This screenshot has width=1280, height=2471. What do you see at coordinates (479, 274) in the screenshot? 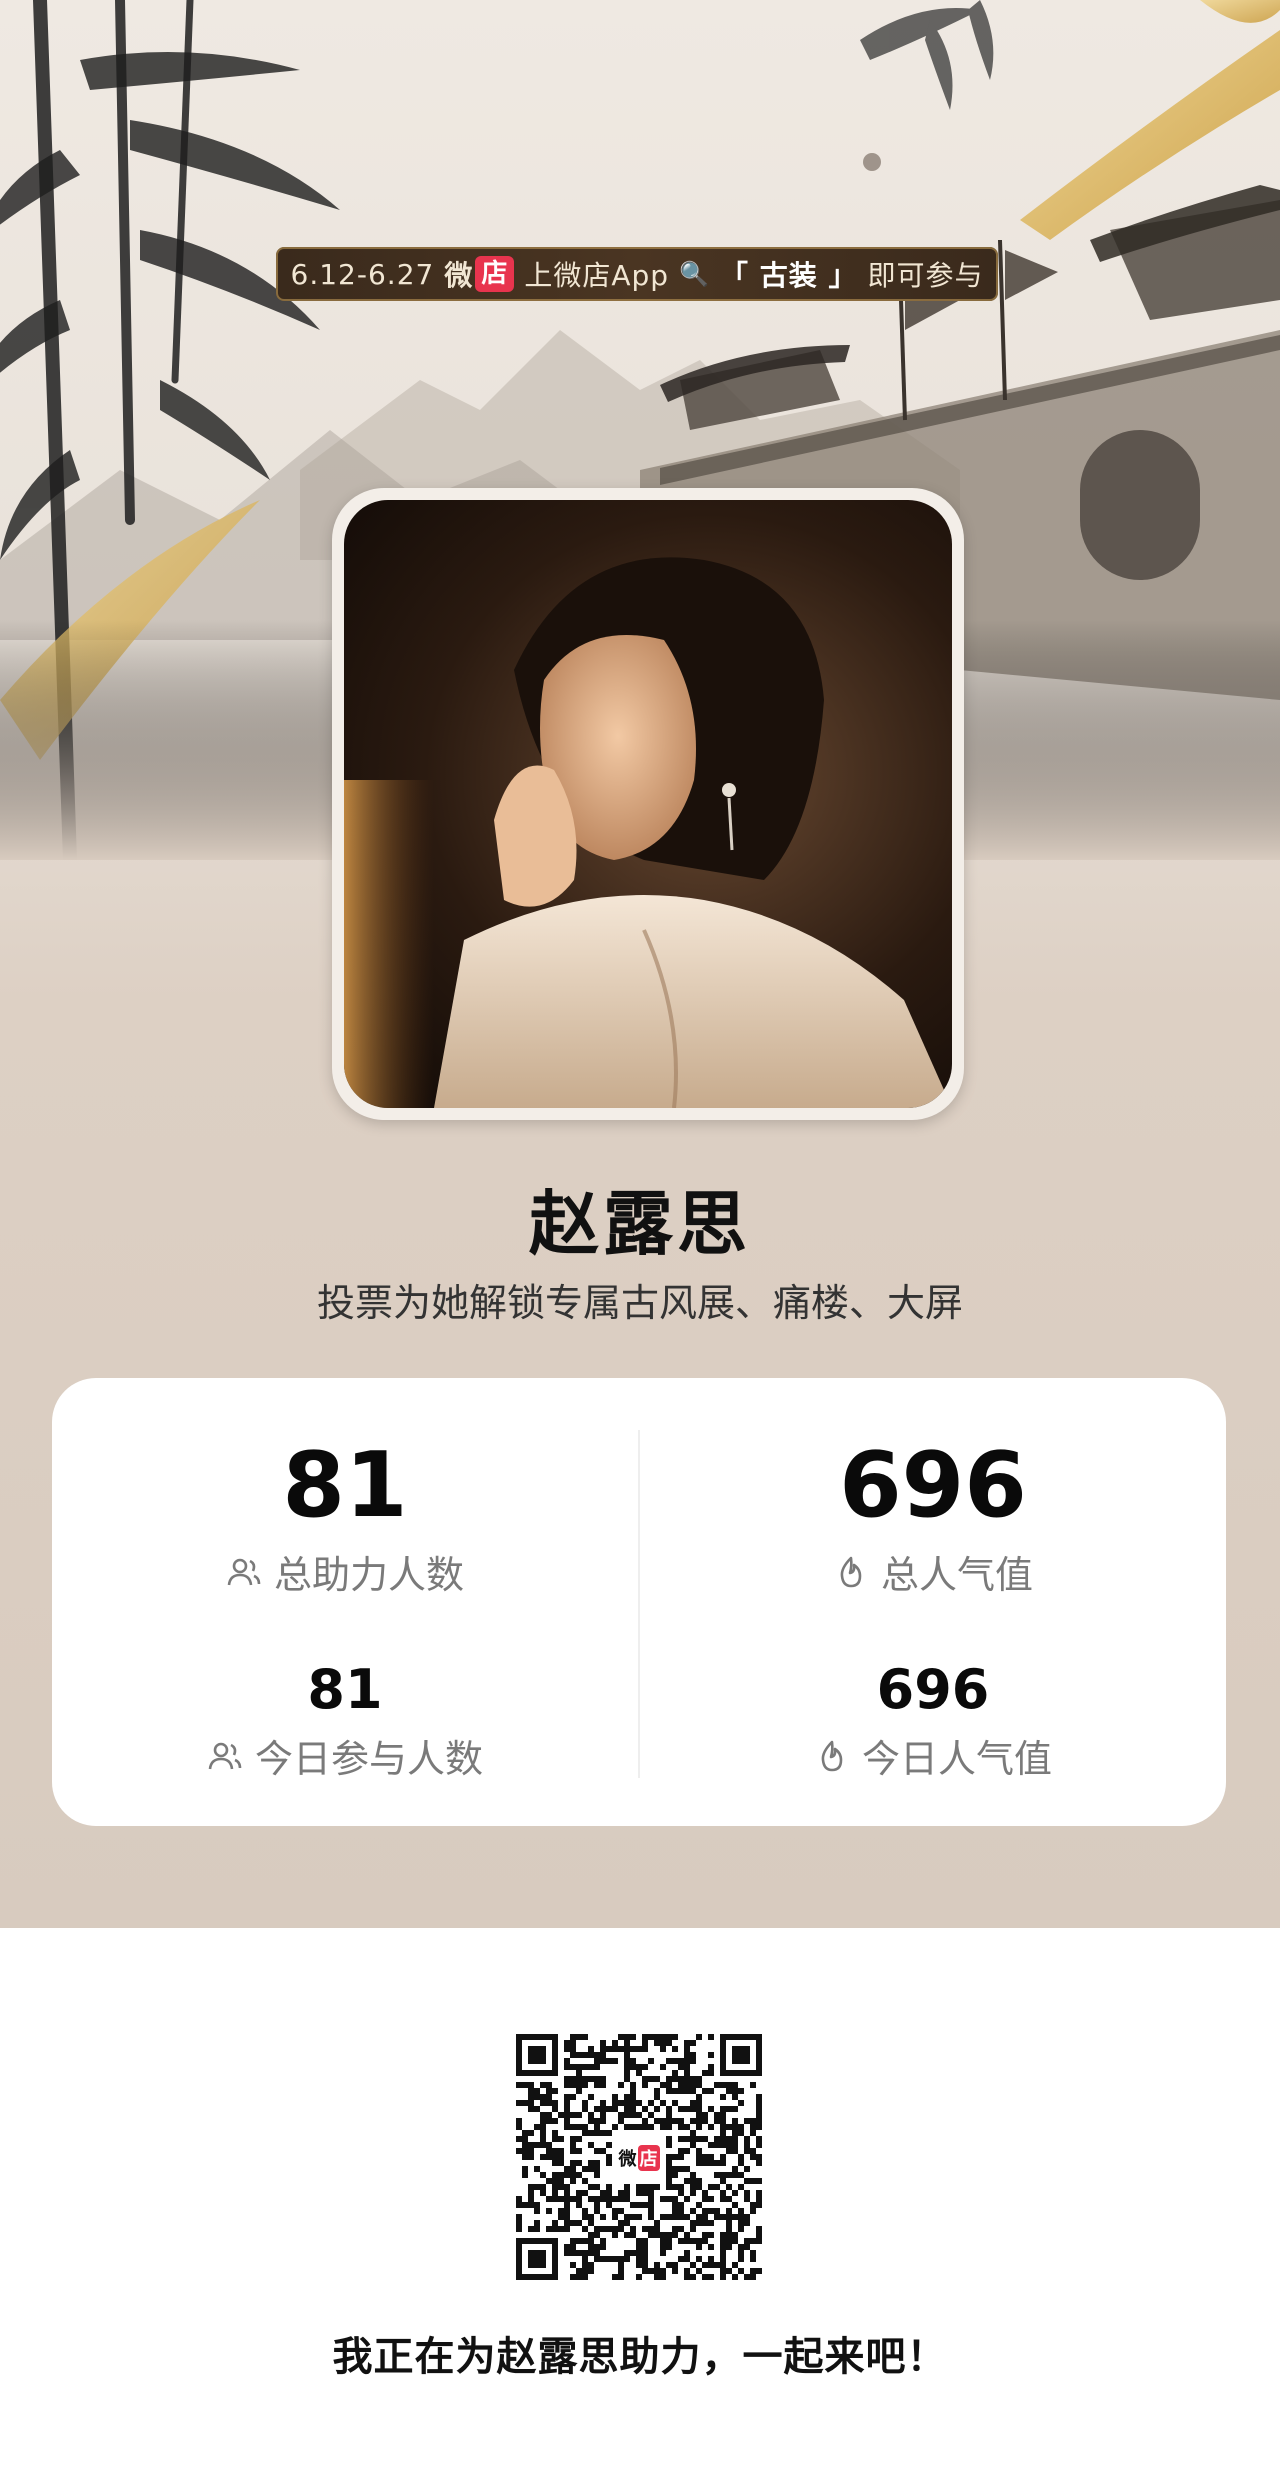
I see `weidian-logo: 微店` at bounding box center [479, 274].